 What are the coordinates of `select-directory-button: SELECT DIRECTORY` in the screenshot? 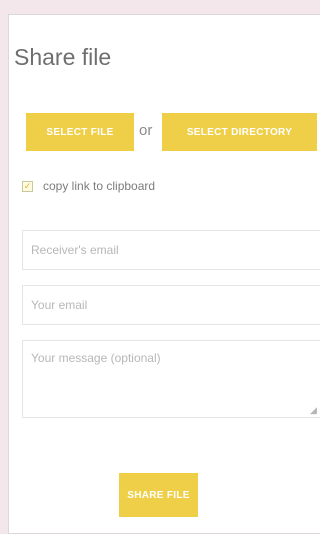 It's located at (239, 132).